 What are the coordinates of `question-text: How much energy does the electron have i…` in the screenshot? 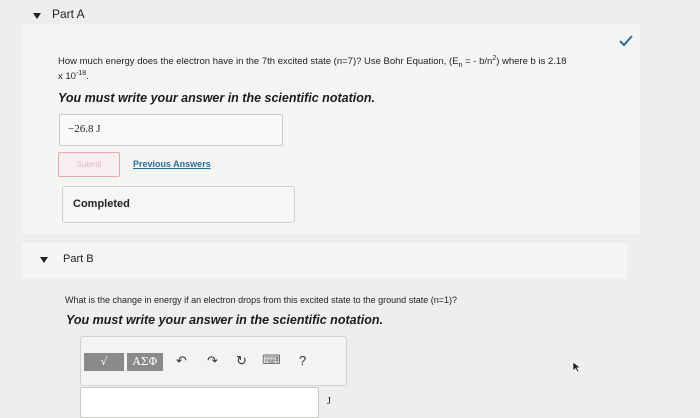 It's located at (258, 62).